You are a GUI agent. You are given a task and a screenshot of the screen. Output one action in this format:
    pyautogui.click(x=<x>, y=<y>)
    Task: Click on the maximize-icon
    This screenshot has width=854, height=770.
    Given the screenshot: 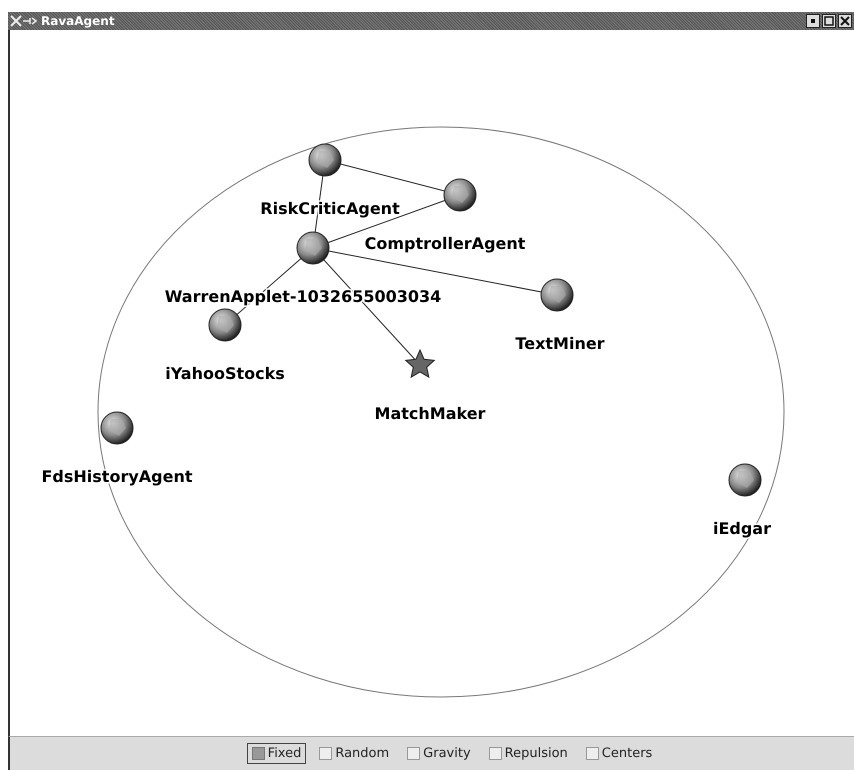 What is the action you would take?
    pyautogui.click(x=829, y=21)
    